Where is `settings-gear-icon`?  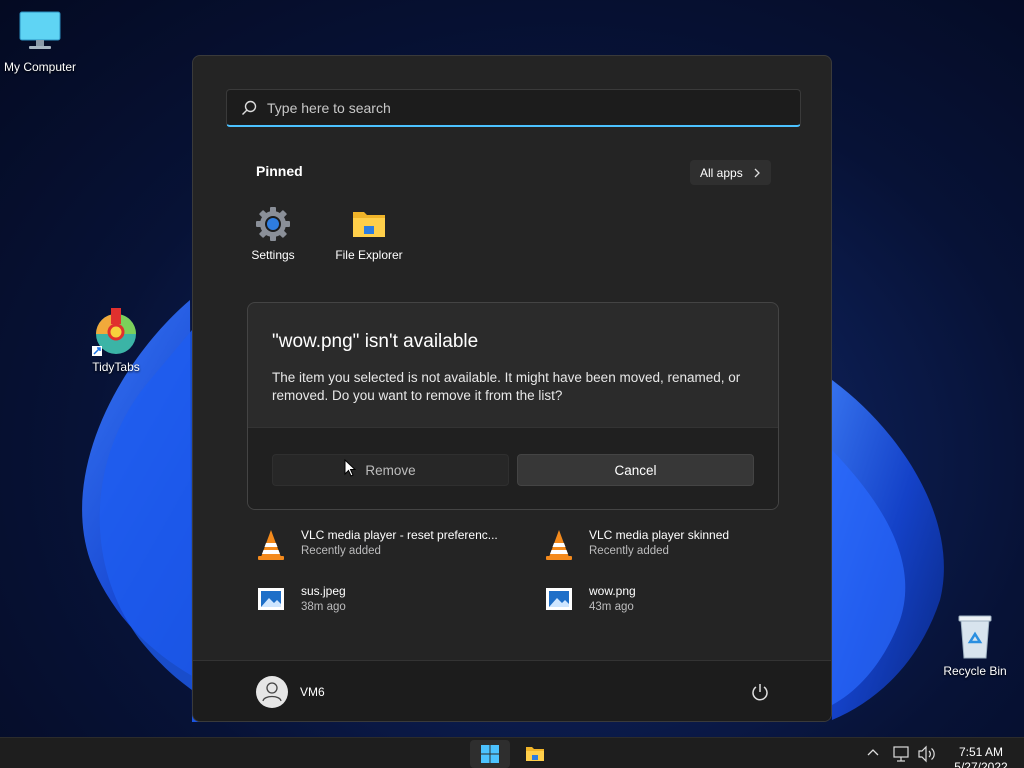
settings-gear-icon is located at coordinates (273, 224).